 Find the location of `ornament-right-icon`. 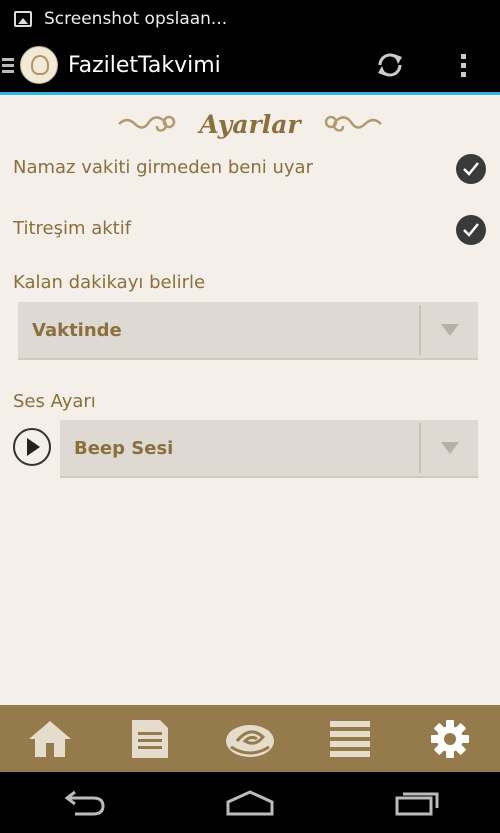

ornament-right-icon is located at coordinates (353, 123).